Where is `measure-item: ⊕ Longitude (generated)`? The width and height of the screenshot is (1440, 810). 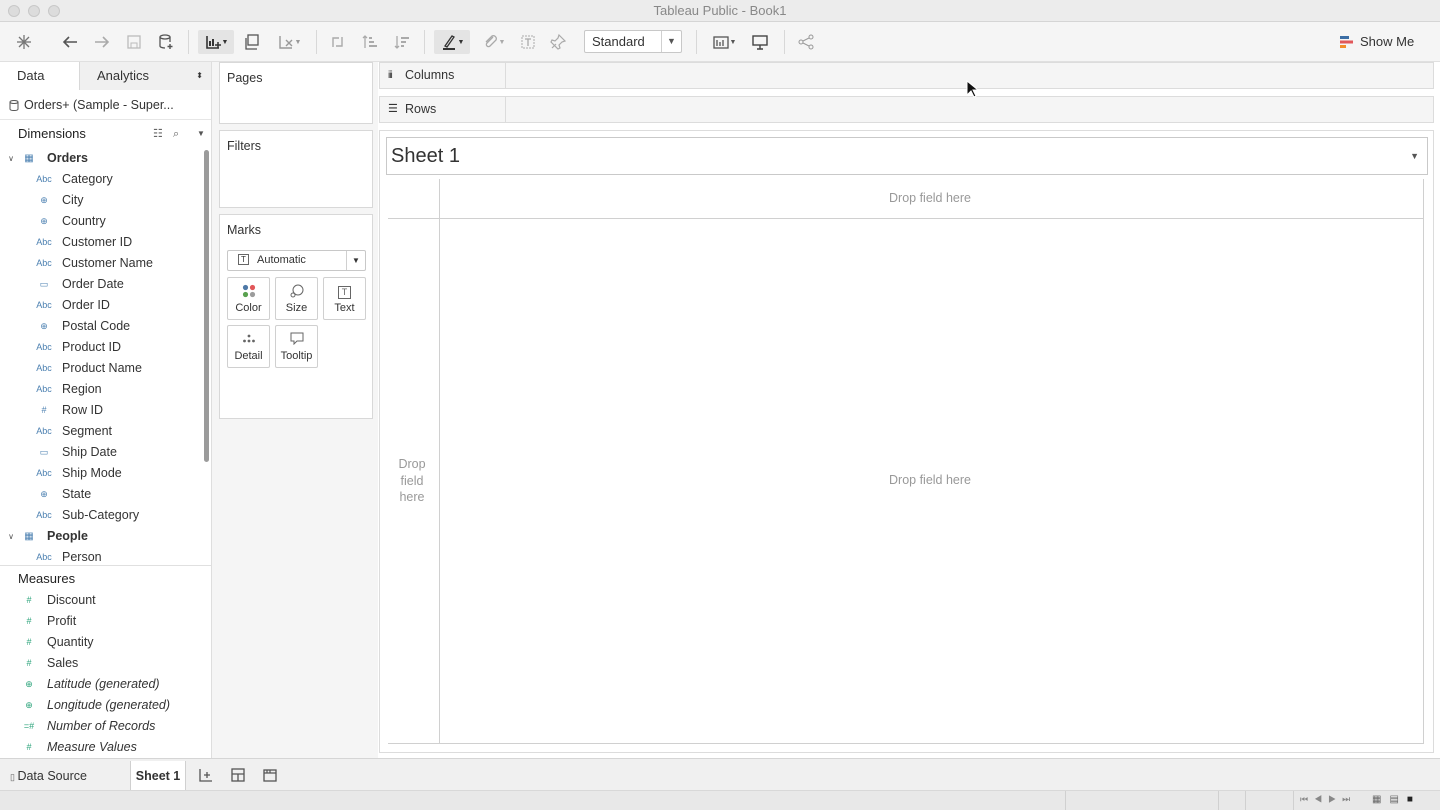 measure-item: ⊕ Longitude (generated) is located at coordinates (105, 705).